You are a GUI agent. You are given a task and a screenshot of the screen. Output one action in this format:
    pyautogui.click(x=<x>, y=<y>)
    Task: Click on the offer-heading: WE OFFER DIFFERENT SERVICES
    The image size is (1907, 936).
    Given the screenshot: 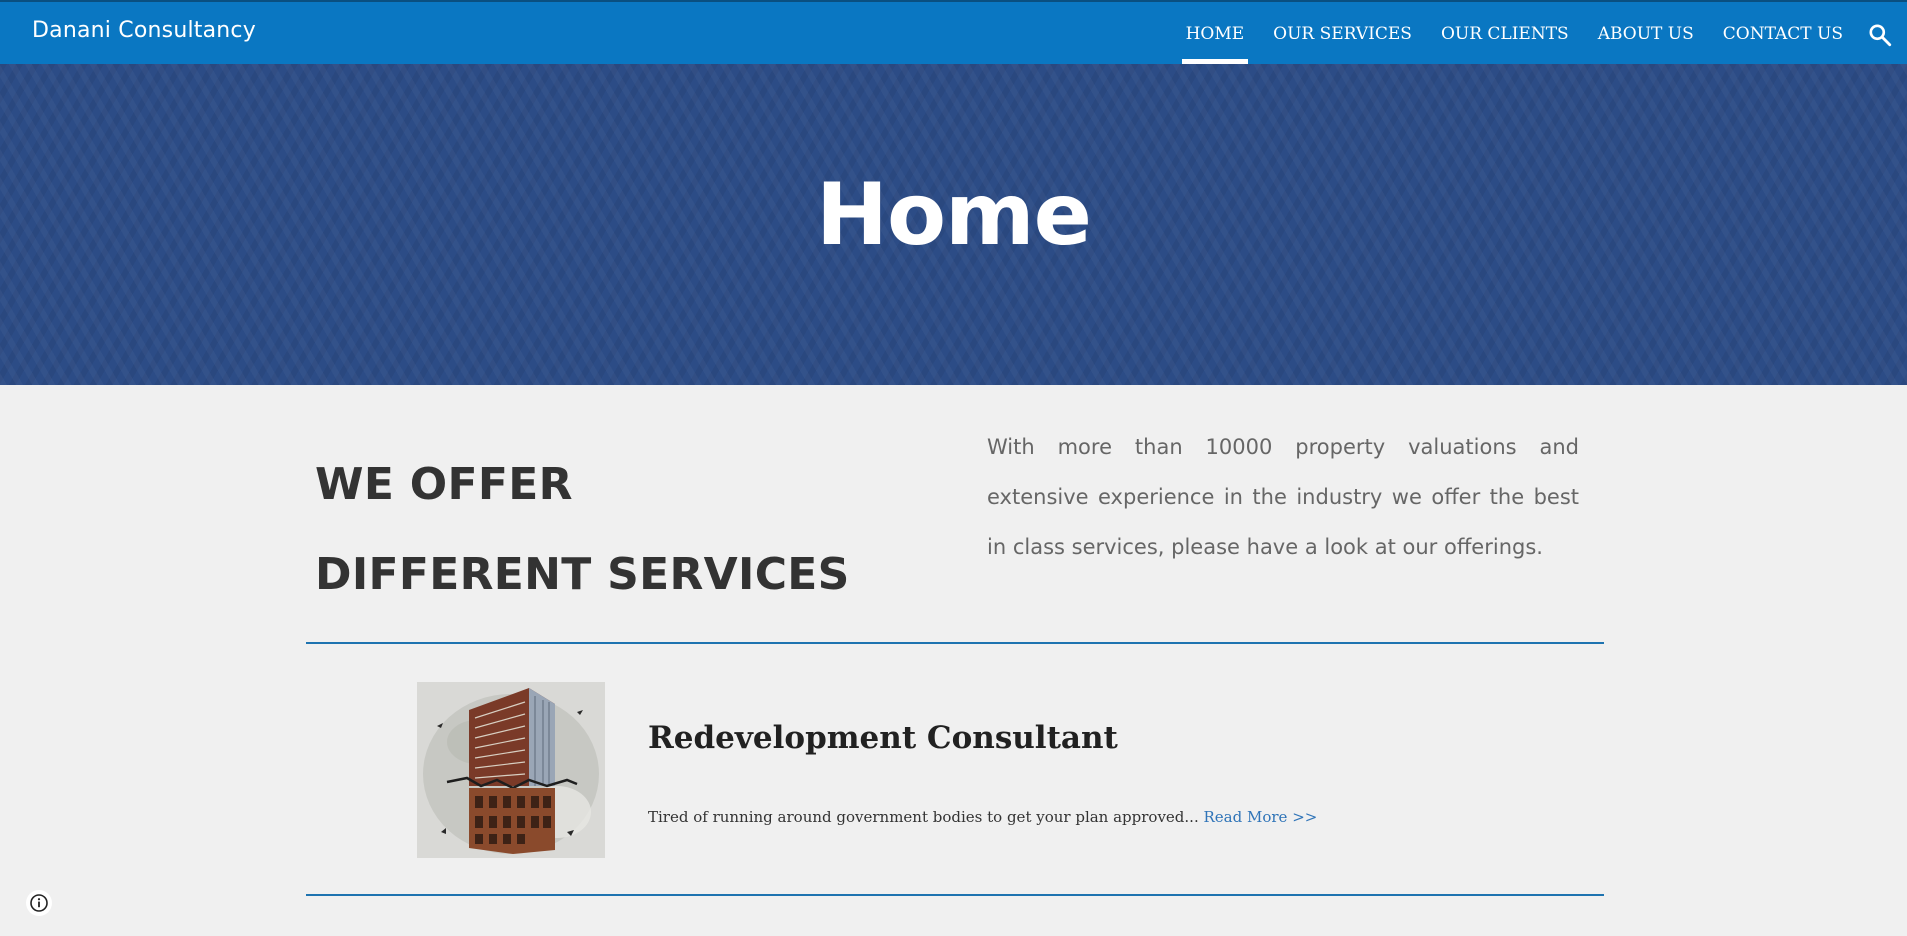 What is the action you would take?
    pyautogui.click(x=582, y=530)
    